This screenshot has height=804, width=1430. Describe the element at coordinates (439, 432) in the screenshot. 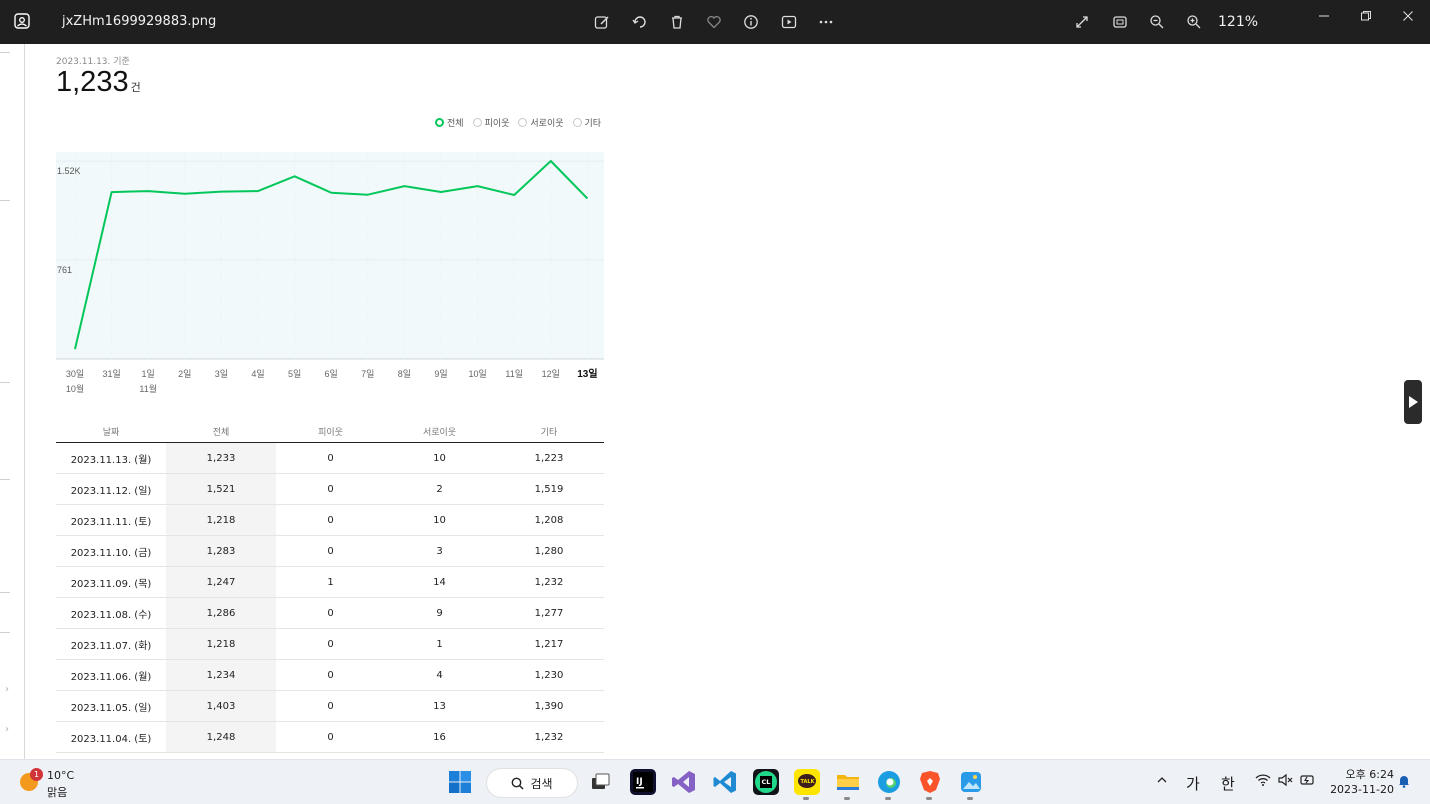

I see `header-each-other: 서로이웃` at that location.